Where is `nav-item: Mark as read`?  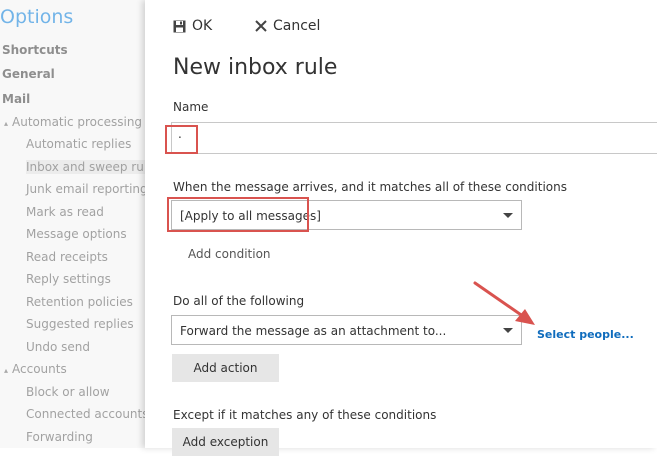 nav-item: Mark as read is located at coordinates (65, 212).